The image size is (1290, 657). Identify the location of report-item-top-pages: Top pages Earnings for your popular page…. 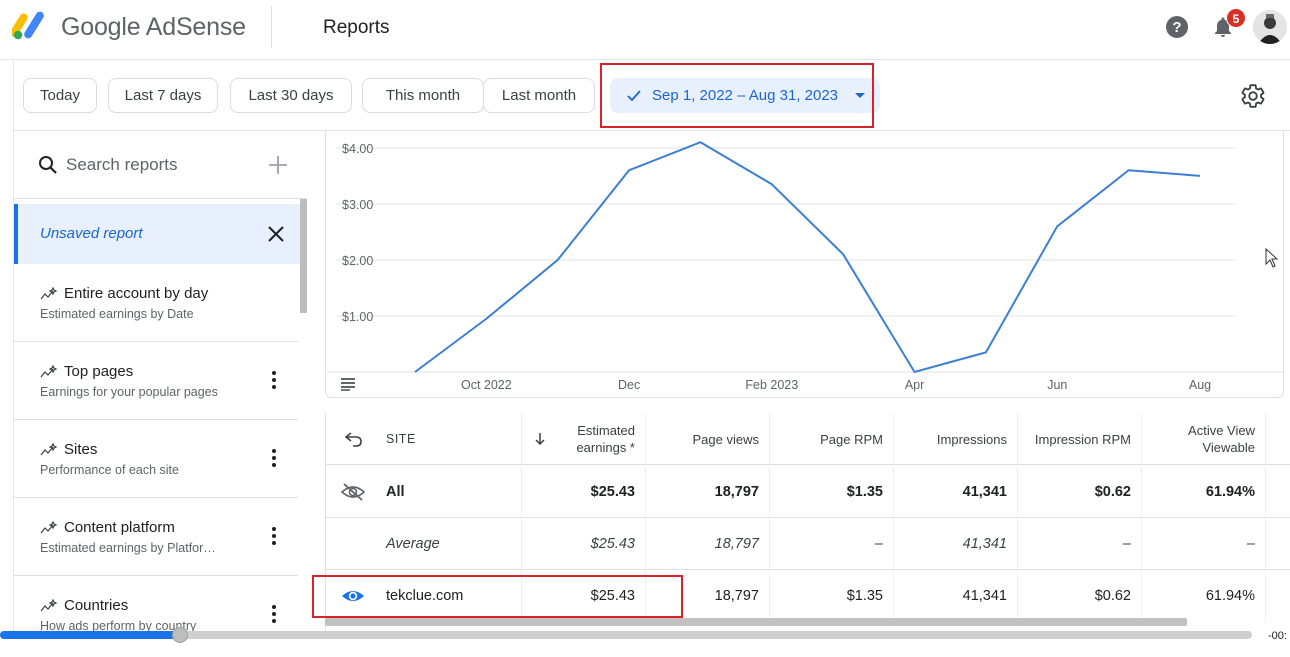
(156, 381).